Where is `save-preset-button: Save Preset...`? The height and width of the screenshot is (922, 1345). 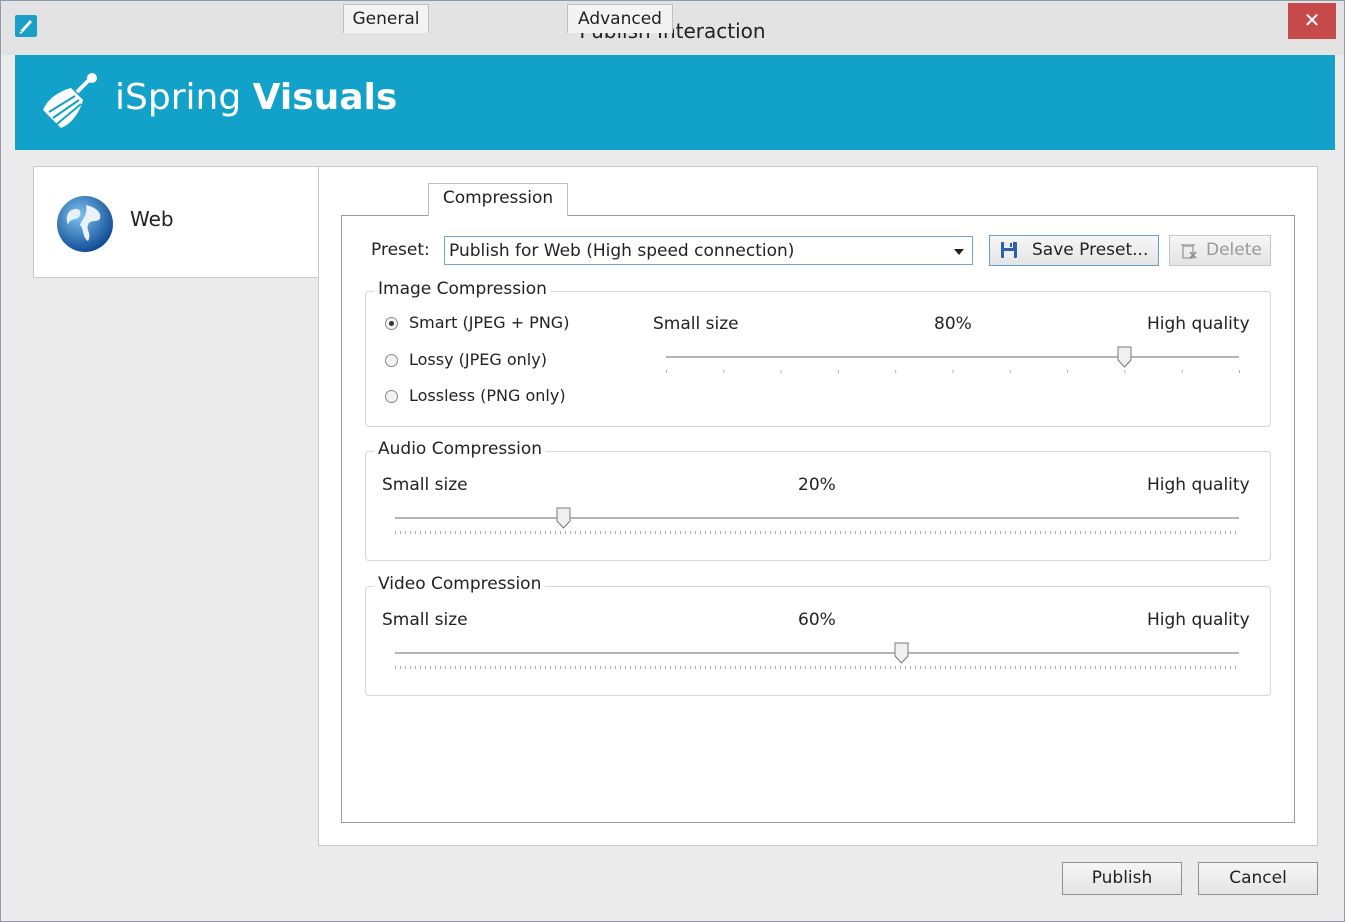 save-preset-button: Save Preset... is located at coordinates (1074, 250).